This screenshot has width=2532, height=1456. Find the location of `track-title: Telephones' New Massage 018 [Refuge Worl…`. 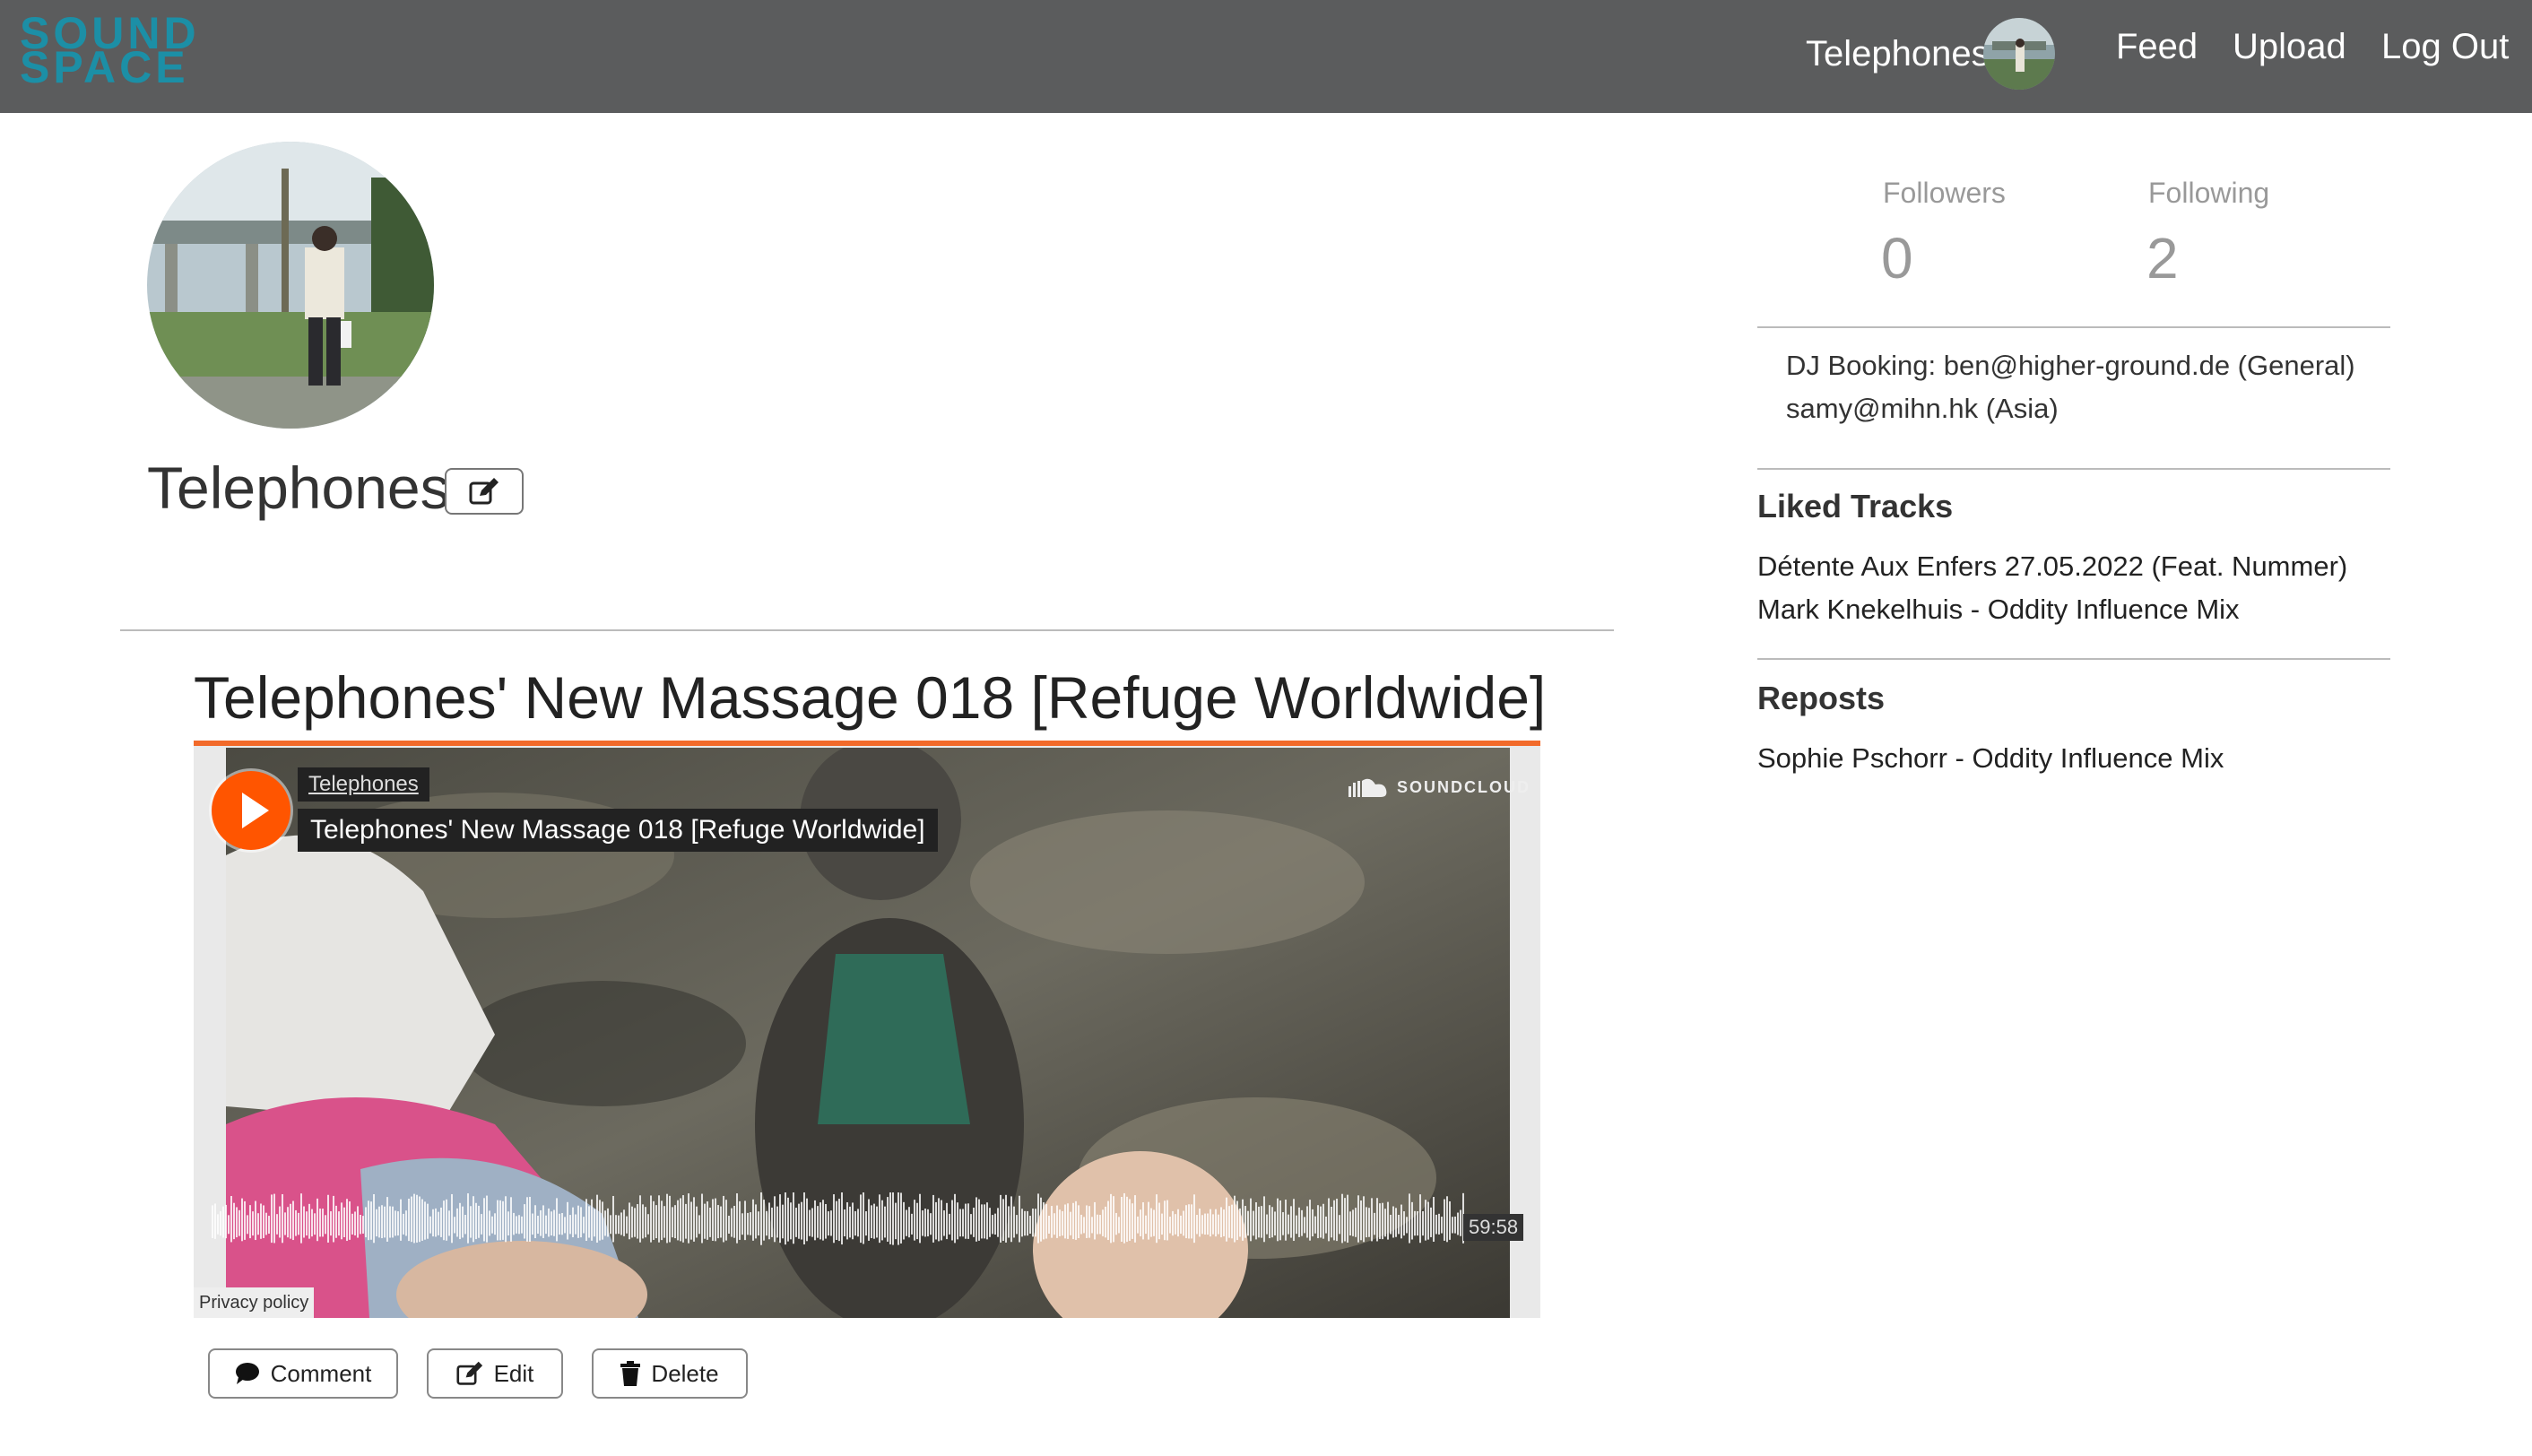

track-title: Telephones' New Massage 018 [Refuge Worl… is located at coordinates (870, 698).